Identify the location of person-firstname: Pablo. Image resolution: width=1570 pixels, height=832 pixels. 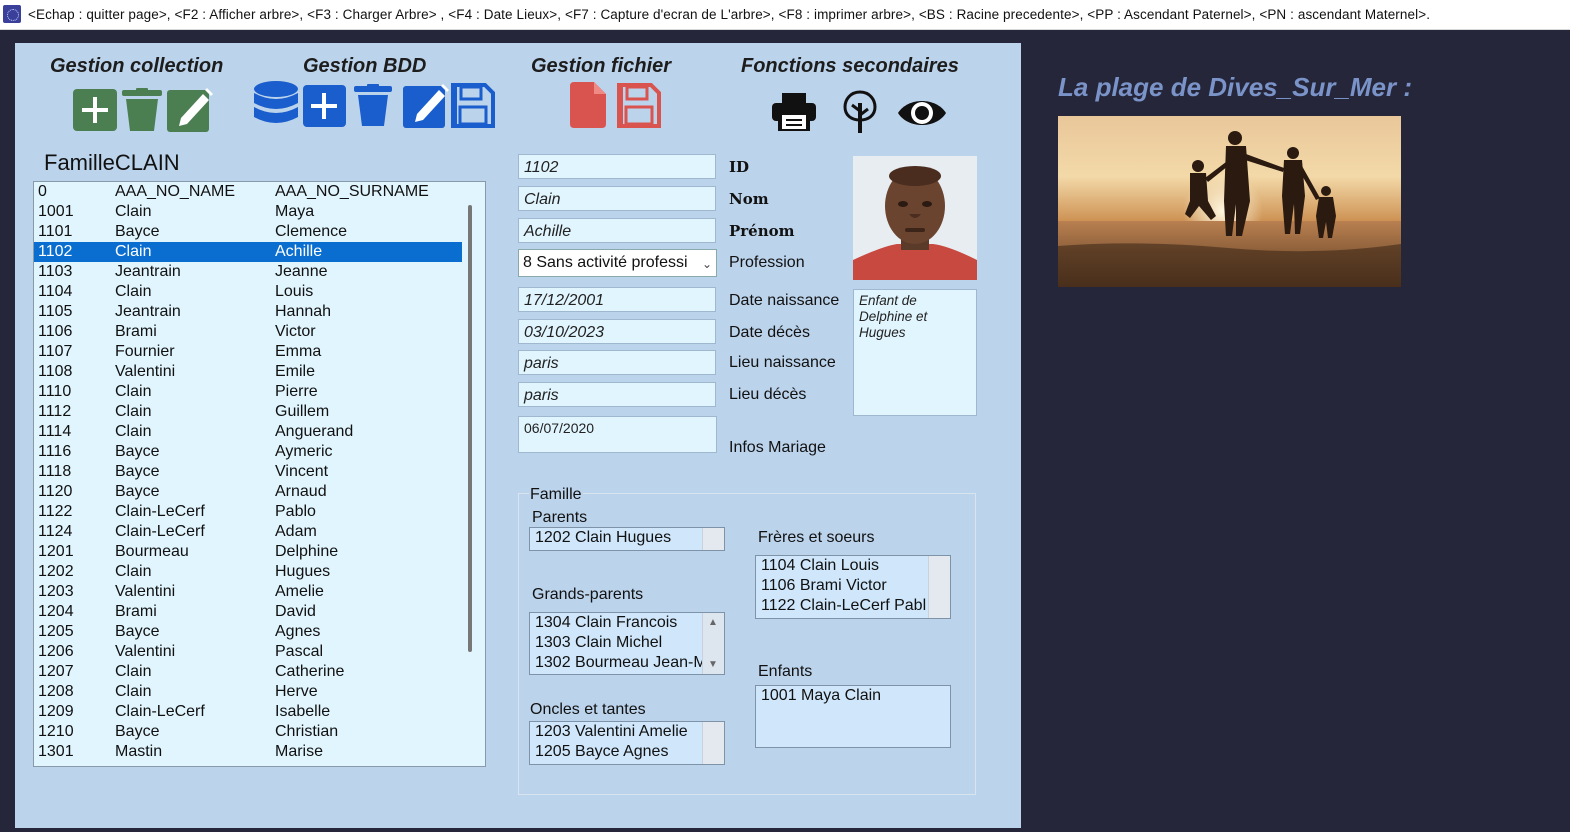
(295, 511).